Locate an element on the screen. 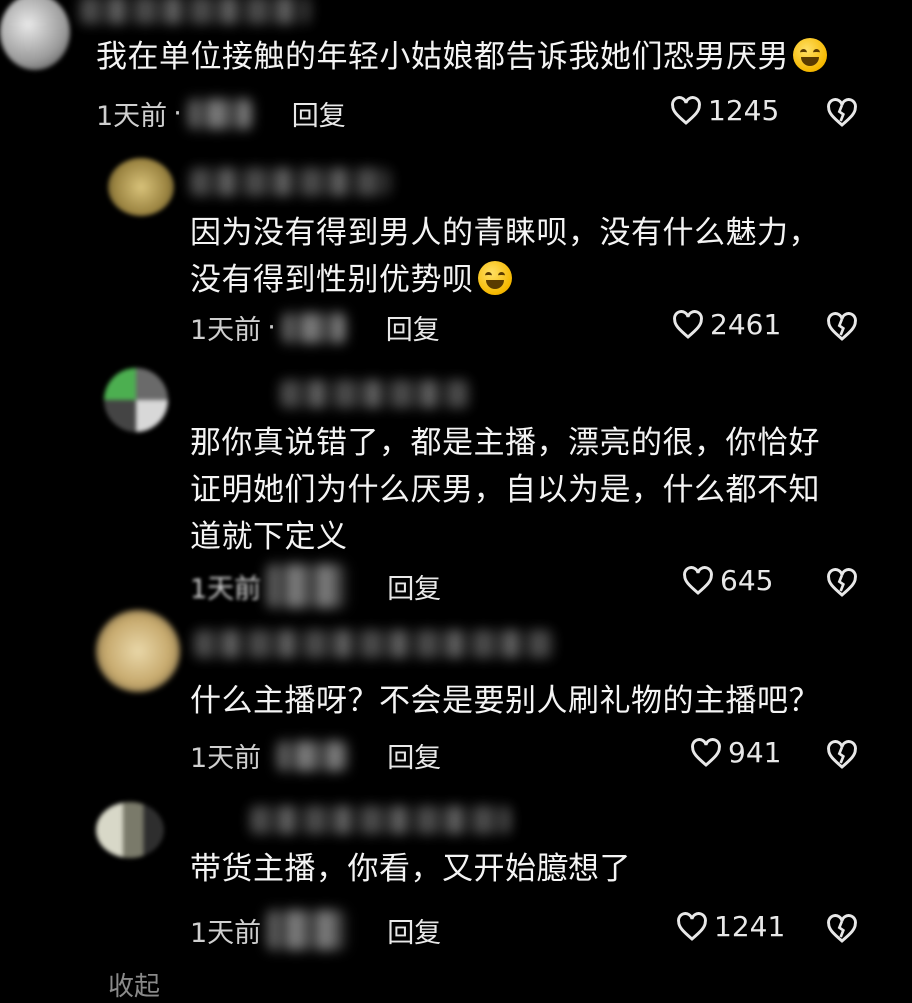 This screenshot has width=912, height=1003. like-button: 1245 is located at coordinates (724, 110).